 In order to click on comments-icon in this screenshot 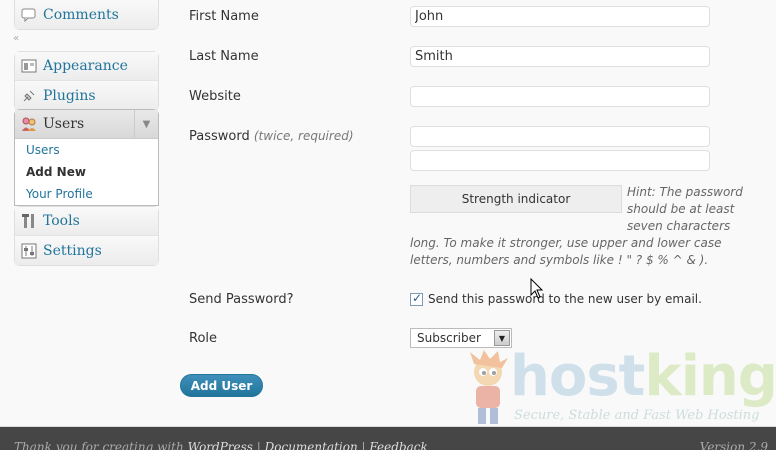, I will do `click(29, 15)`.